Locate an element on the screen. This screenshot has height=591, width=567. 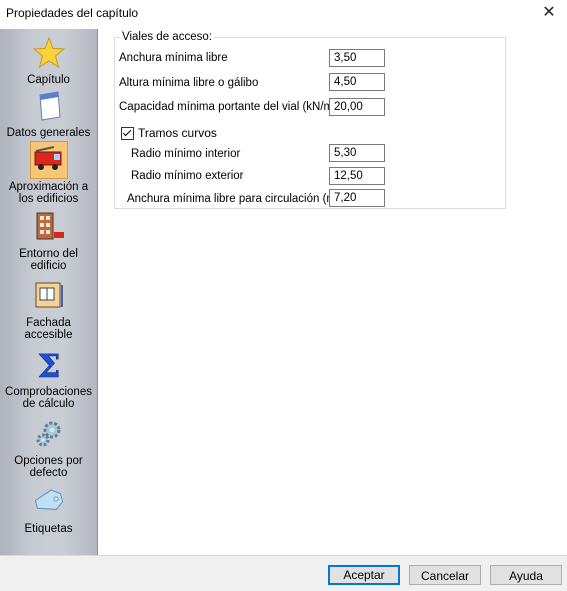
radio-interior-field is located at coordinates (357, 153).